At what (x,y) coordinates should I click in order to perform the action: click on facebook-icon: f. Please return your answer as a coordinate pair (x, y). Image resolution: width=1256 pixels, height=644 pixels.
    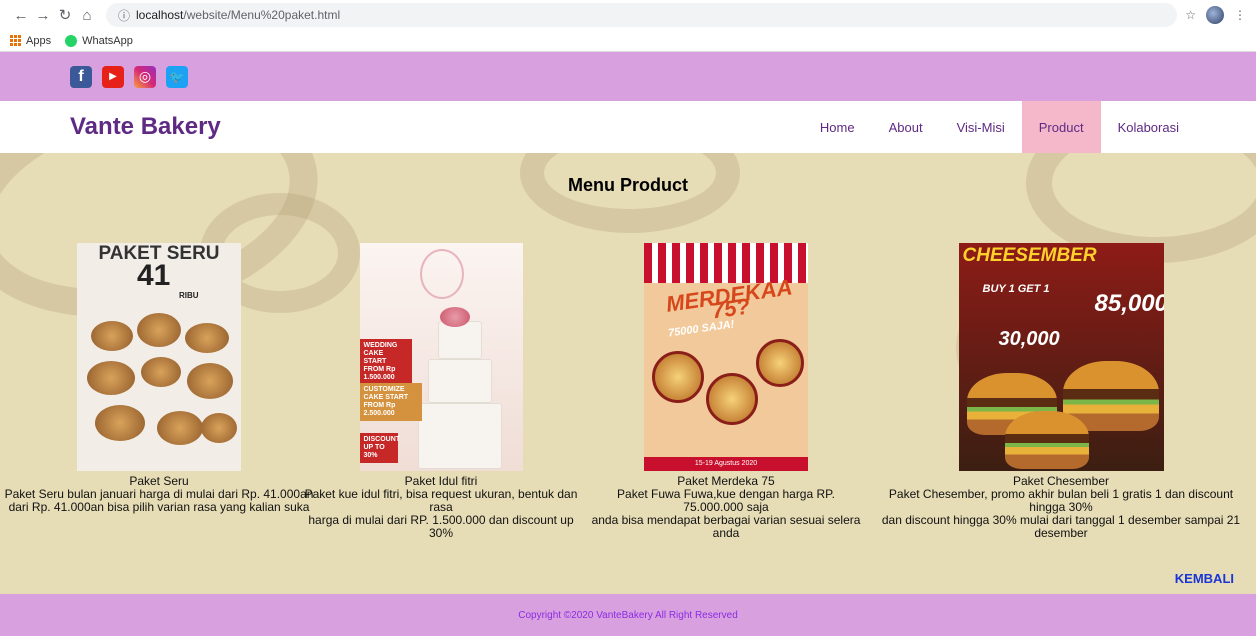
    Looking at the image, I should click on (81, 76).